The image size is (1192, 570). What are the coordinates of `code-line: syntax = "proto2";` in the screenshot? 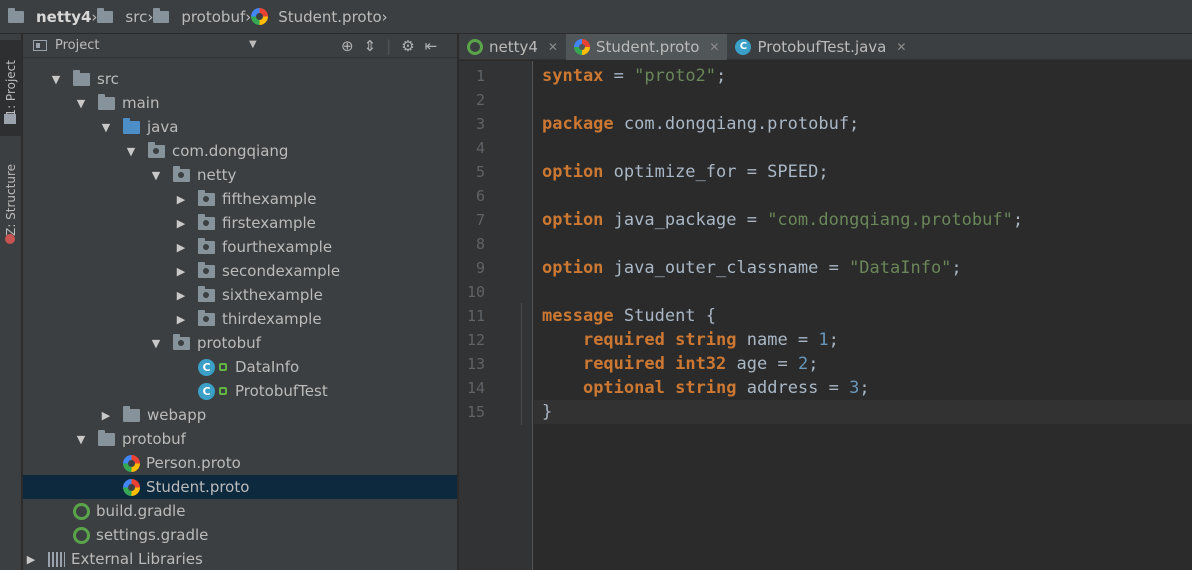 It's located at (634, 76).